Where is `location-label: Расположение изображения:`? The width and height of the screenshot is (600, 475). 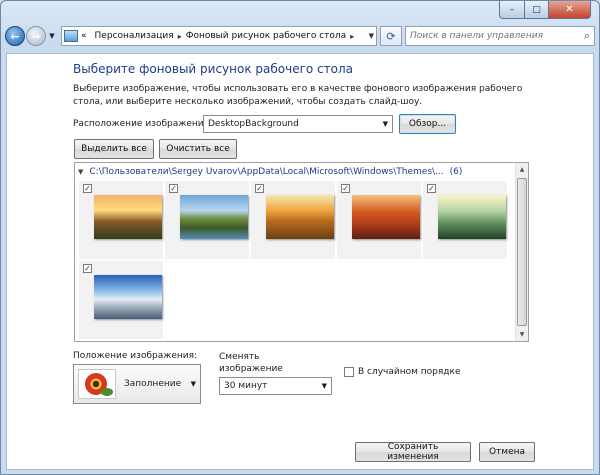 location-label: Расположение изображения: is located at coordinates (143, 124).